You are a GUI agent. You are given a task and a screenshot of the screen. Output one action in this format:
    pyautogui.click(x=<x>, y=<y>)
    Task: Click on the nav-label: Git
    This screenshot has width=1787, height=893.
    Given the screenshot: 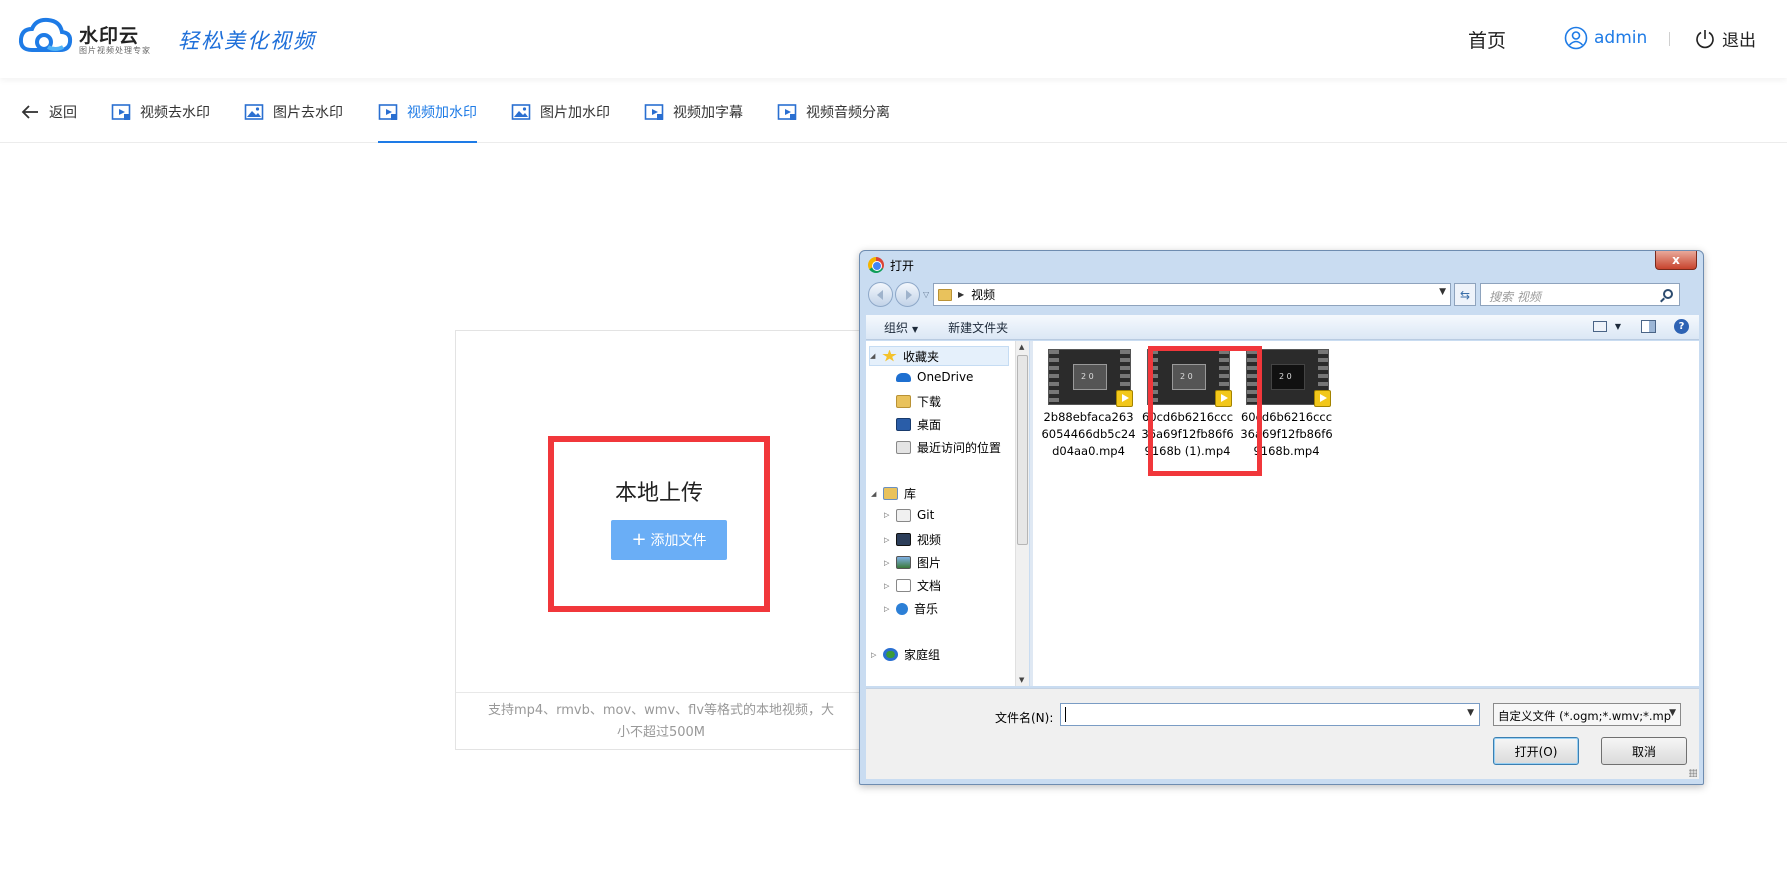 What is the action you would take?
    pyautogui.click(x=926, y=515)
    